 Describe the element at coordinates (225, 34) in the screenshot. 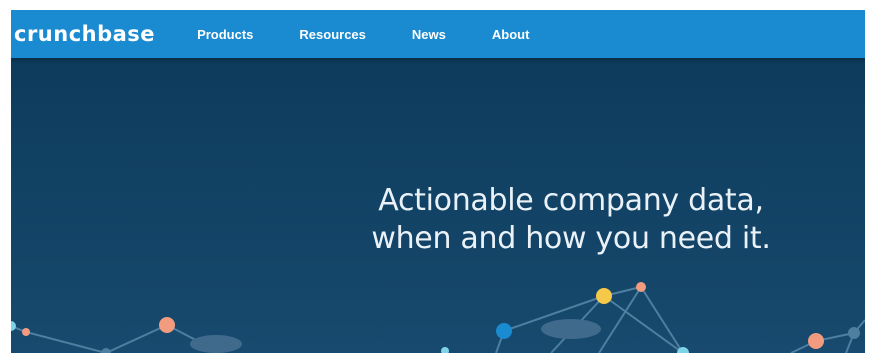

I see `nav-item-products: Products` at that location.